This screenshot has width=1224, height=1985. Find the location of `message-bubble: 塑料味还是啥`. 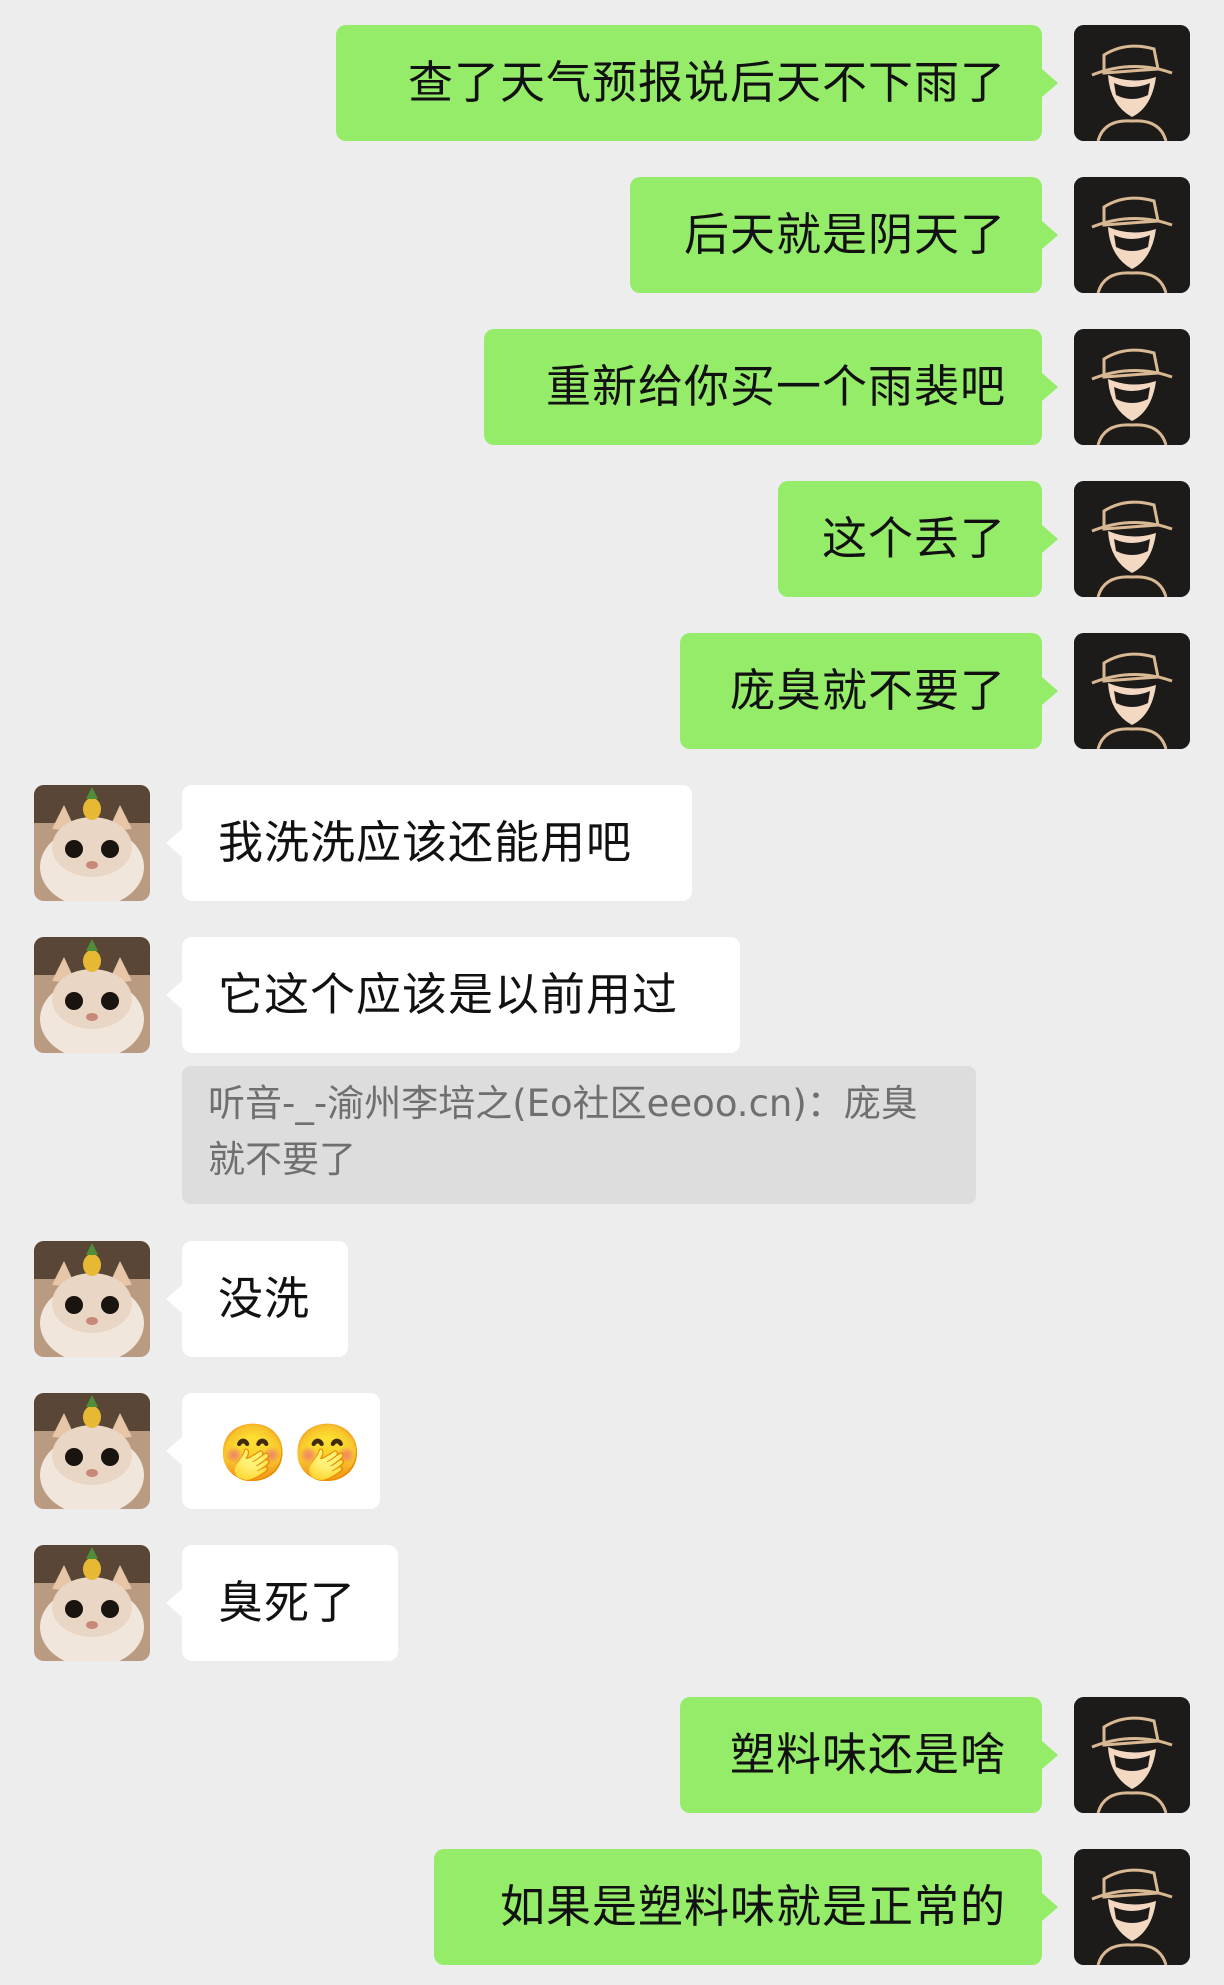

message-bubble: 塑料味还是啥 is located at coordinates (869, 1755).